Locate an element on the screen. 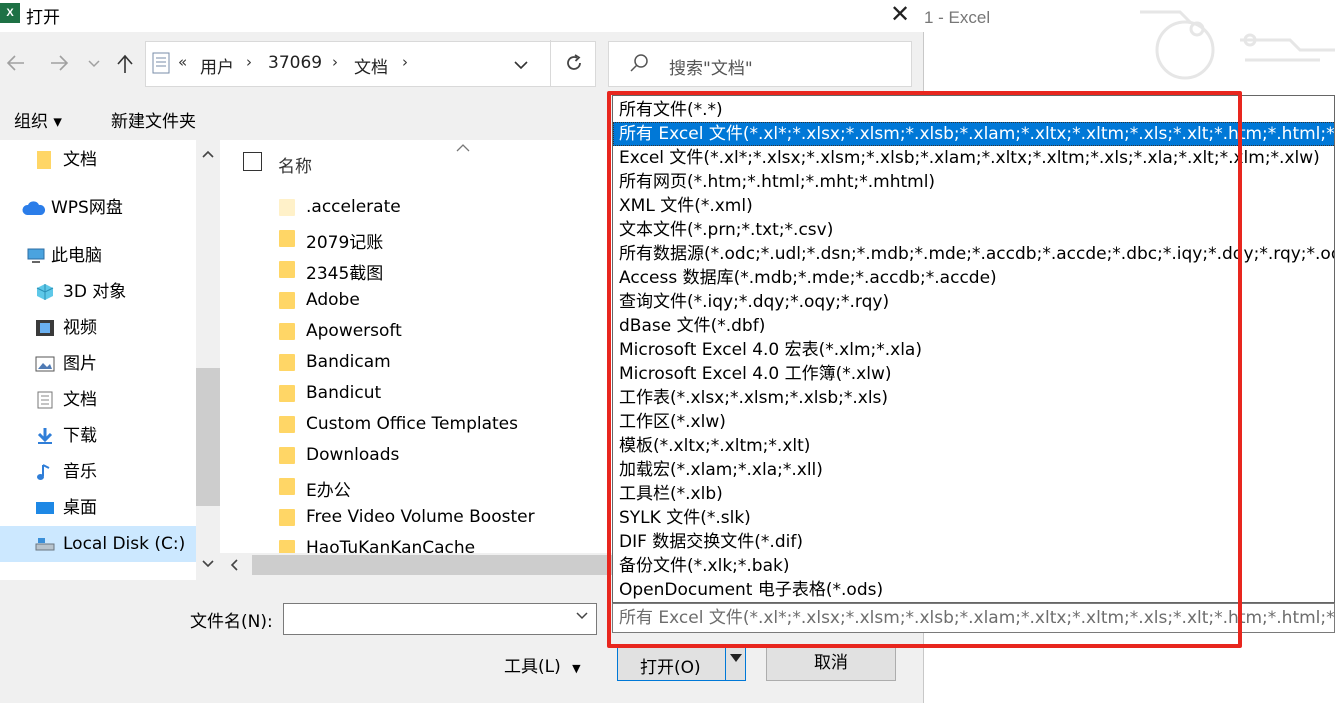 The width and height of the screenshot is (1335, 703). sidebar-item-pictures: 图片 is located at coordinates (98, 364).